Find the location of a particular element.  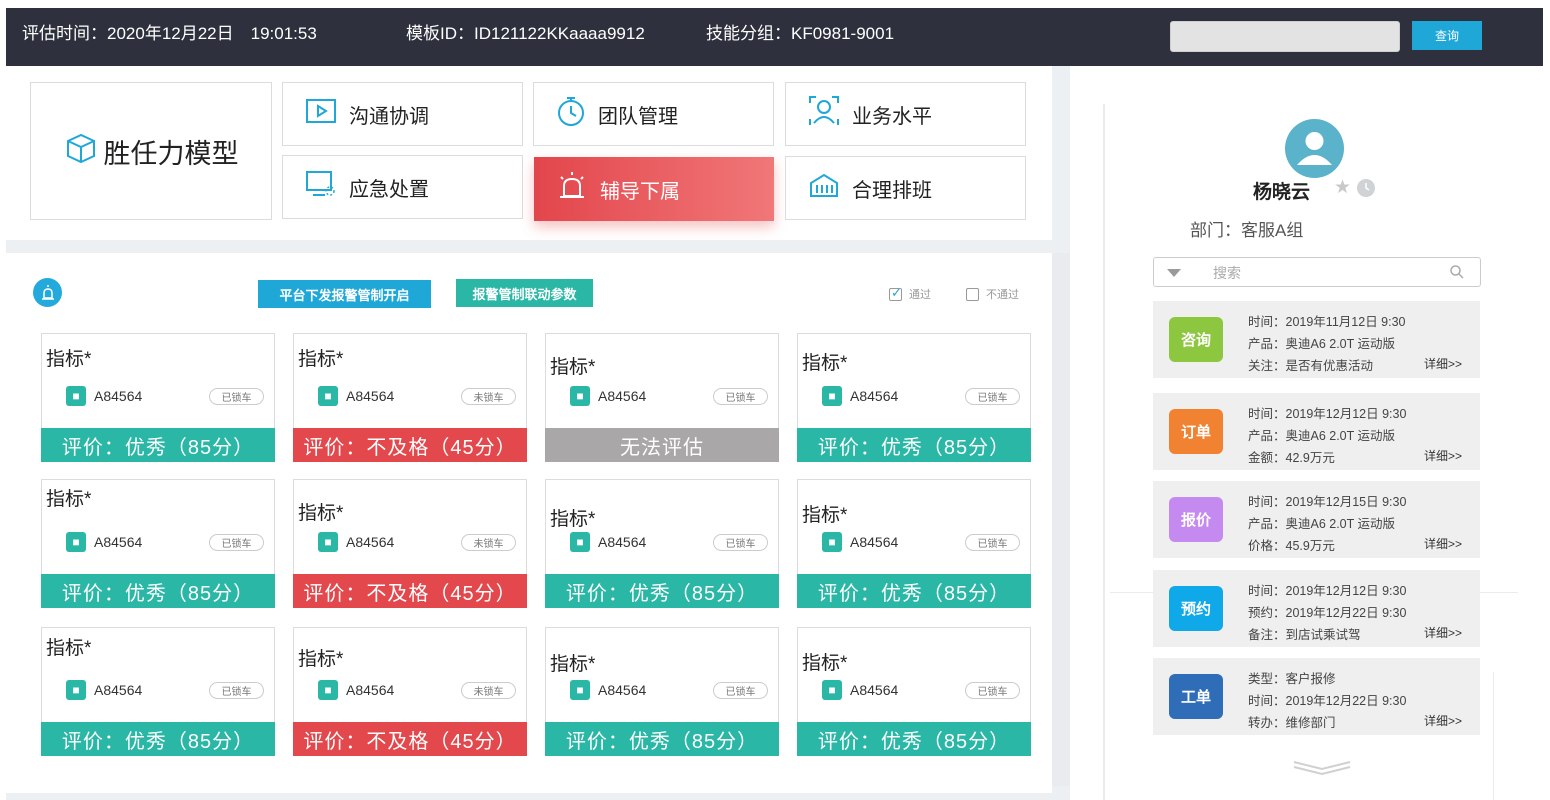

scrollbar is located at coordinates (1061, 519).